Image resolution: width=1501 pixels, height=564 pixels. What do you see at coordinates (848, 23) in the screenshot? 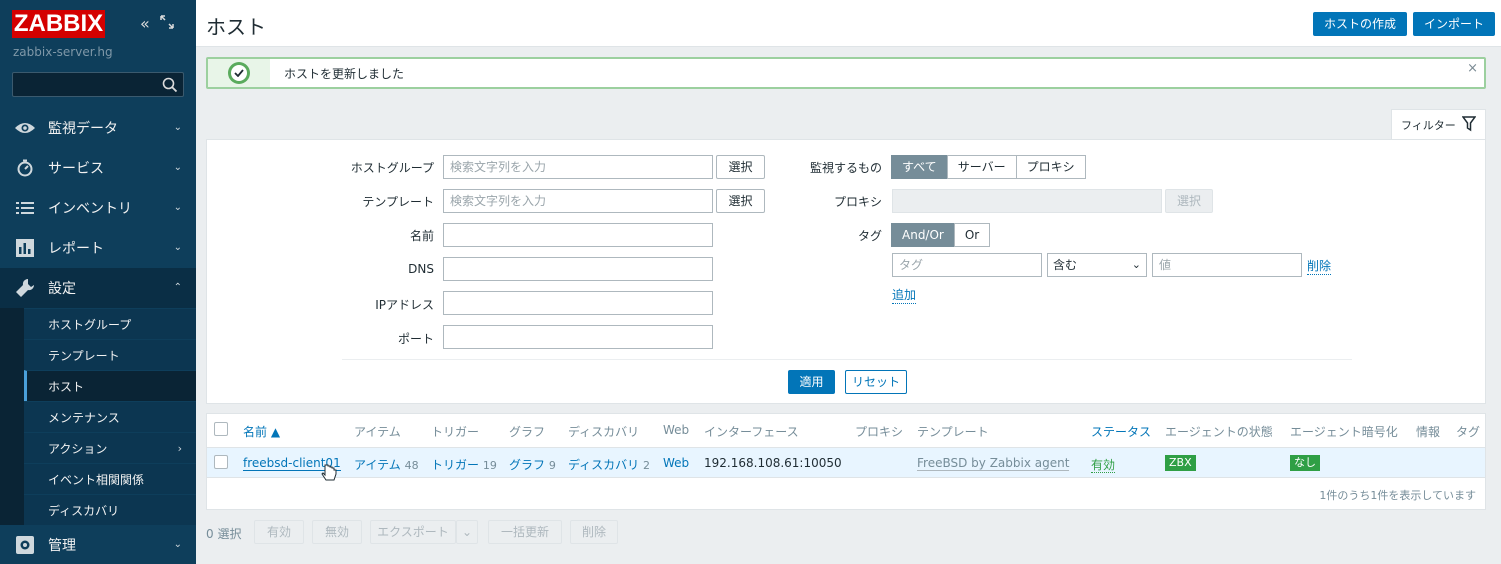
I see `page-header: ホスト ホストの作成 インポート` at bounding box center [848, 23].